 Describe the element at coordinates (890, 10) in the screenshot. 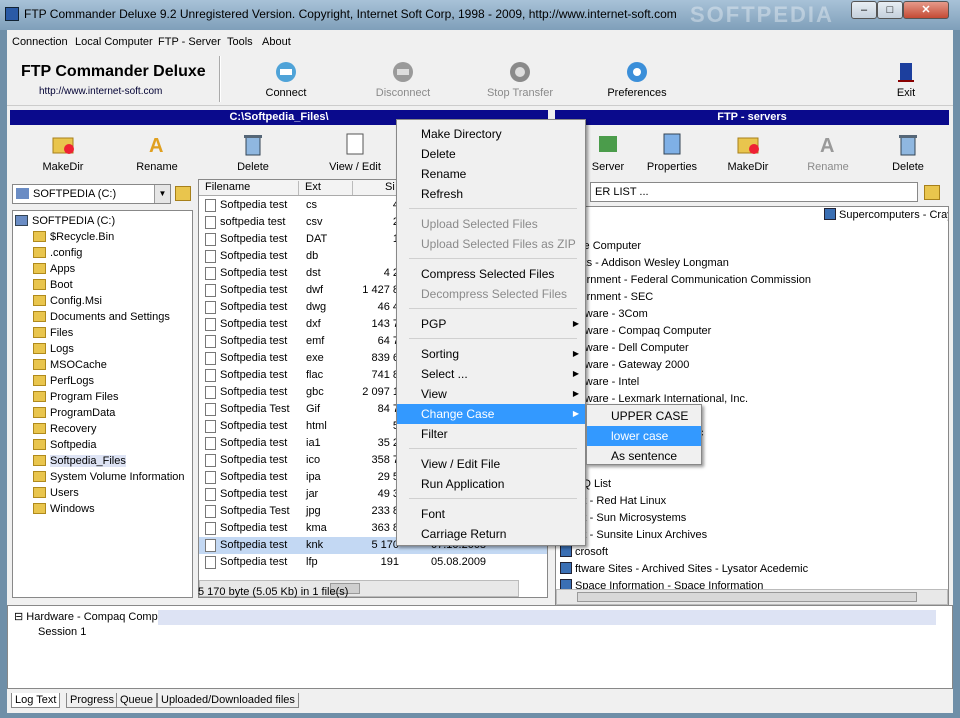

I see `maximize-button: □` at that location.